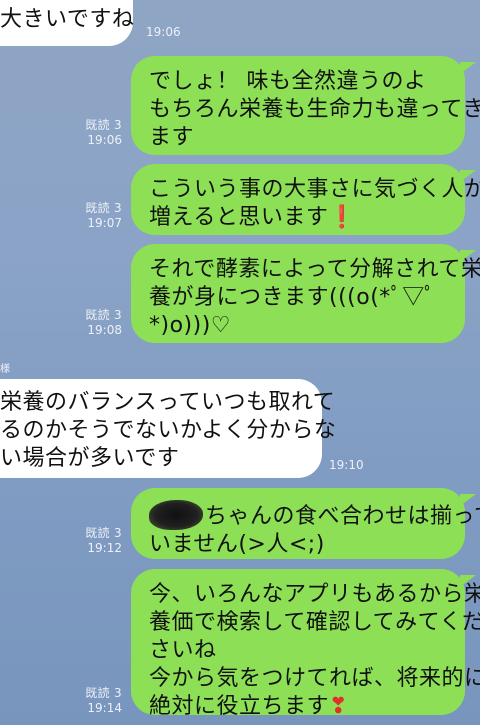 Image resolution: width=480 pixels, height=725 pixels. I want to click on message-line: 増えると思います❗, so click(253, 217).